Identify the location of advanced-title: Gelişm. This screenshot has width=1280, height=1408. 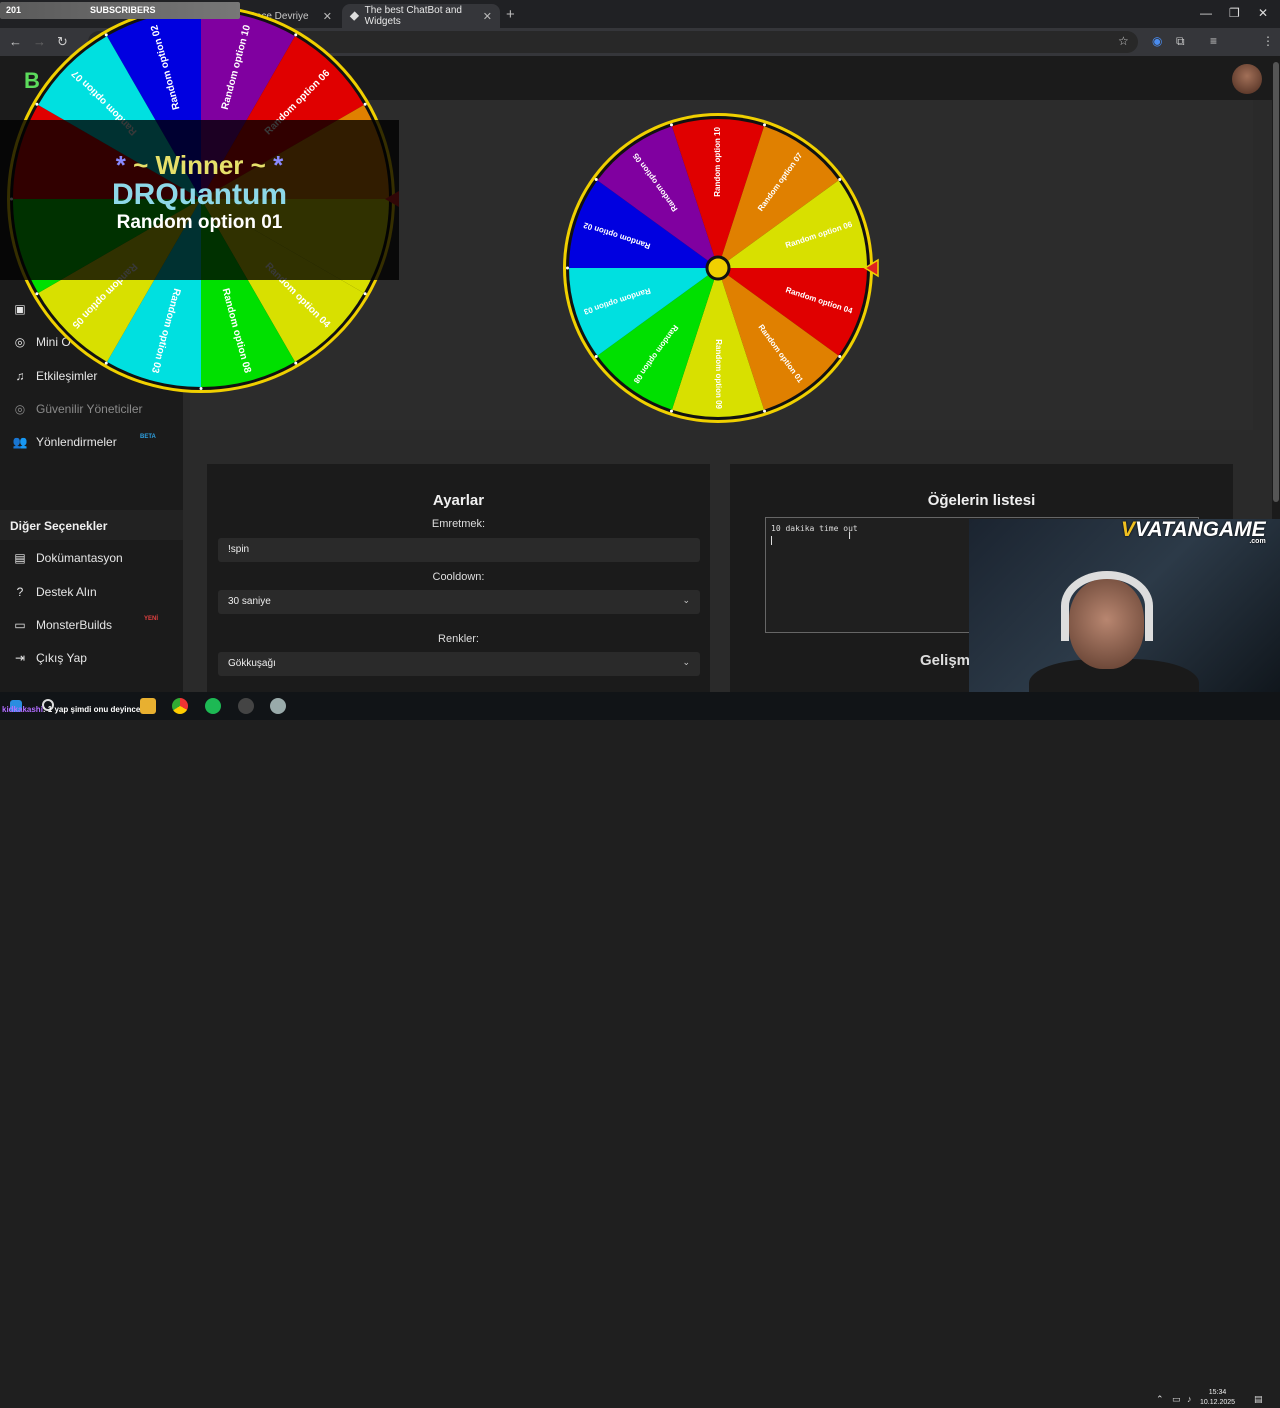
(945, 660).